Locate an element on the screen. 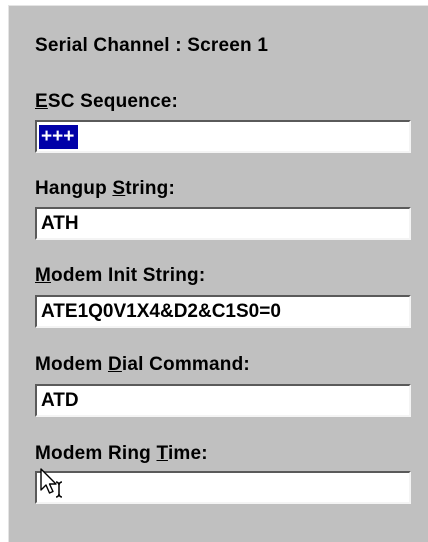 The height and width of the screenshot is (542, 428). esc-sequence-label: ESC Sequence: is located at coordinates (106, 102).